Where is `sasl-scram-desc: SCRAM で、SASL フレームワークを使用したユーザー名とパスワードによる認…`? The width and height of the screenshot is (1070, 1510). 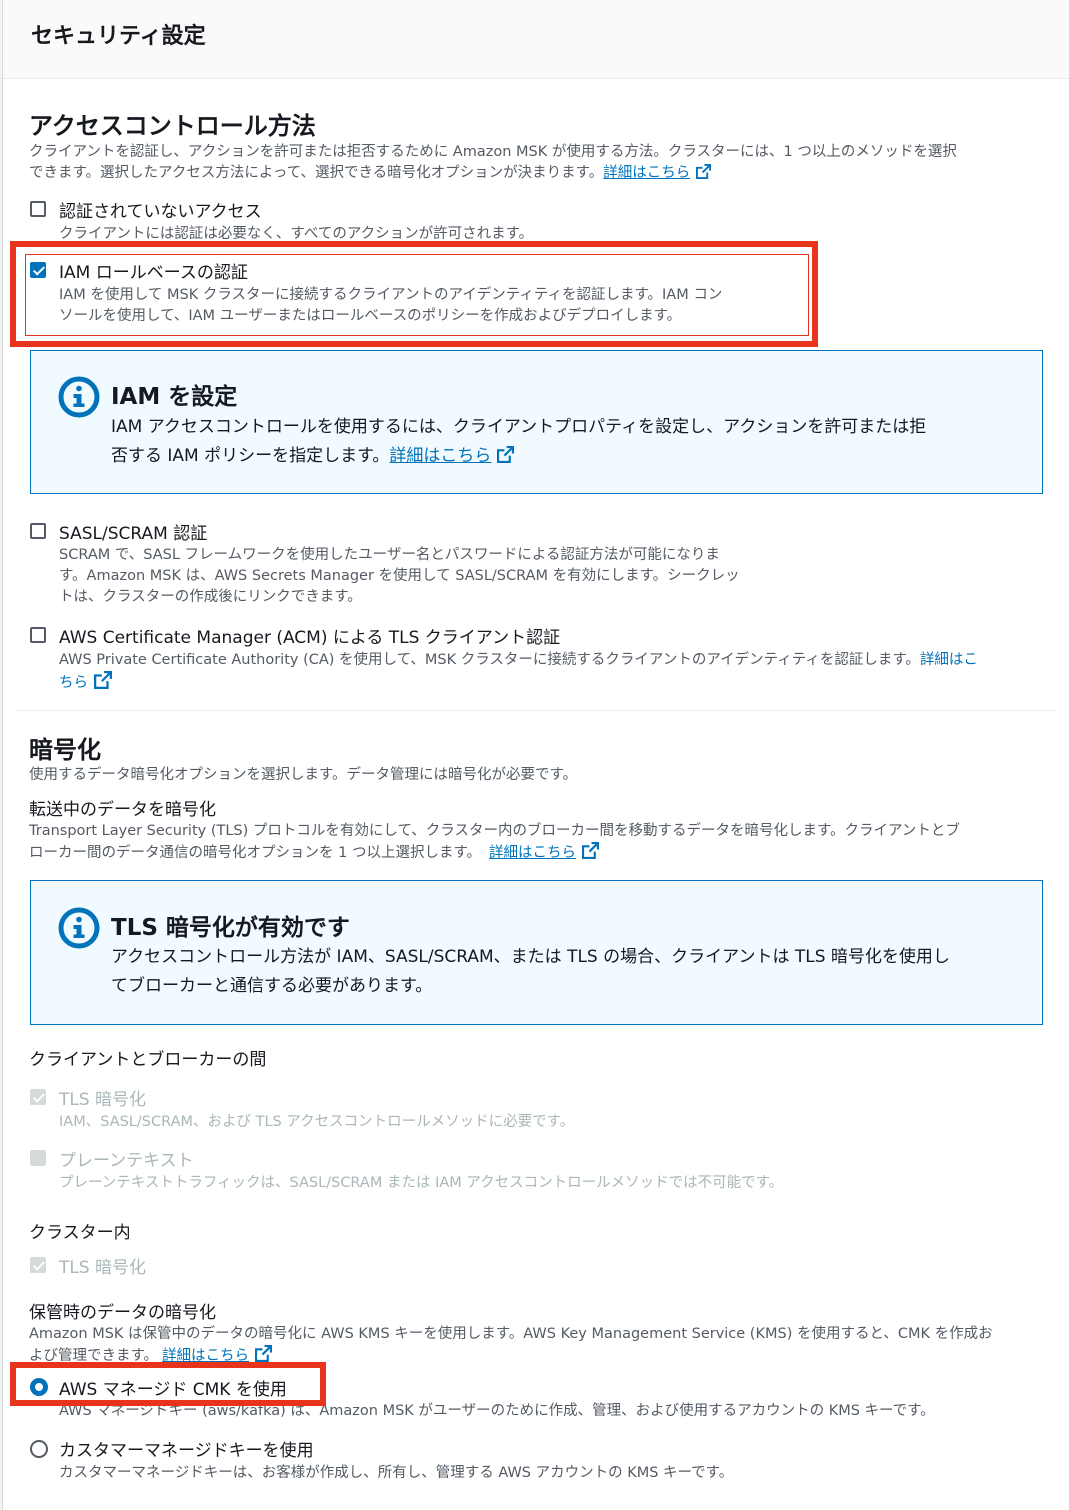 sasl-scram-desc: SCRAM で、SASL フレームワークを使用したユーザー名とパスワードによる認… is located at coordinates (399, 576).